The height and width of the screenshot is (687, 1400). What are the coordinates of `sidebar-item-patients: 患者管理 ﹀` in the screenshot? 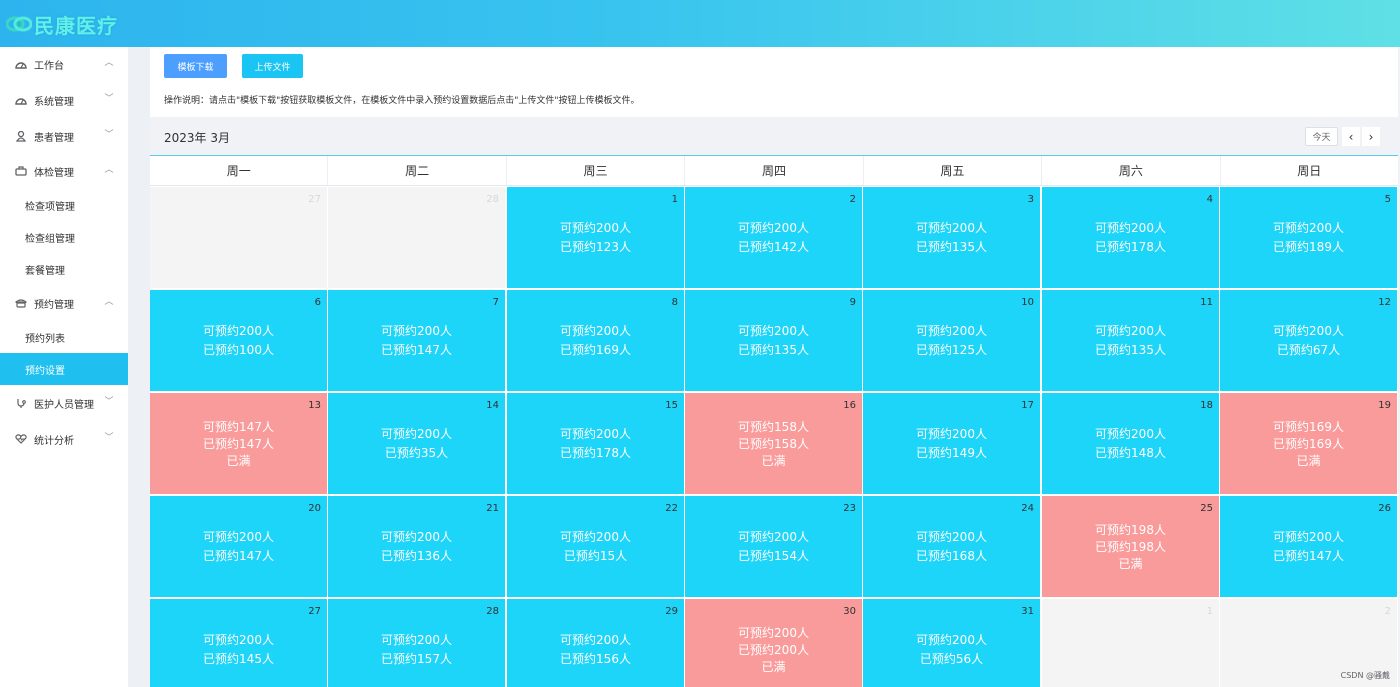 It's located at (64, 136).